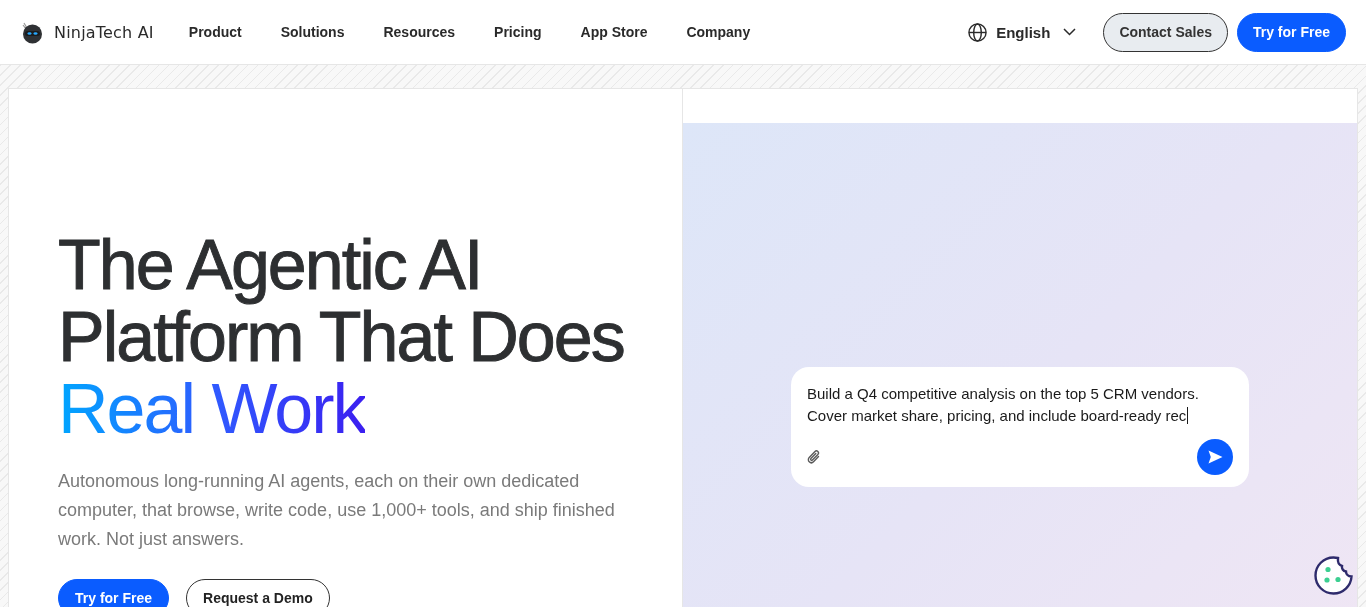 This screenshot has width=1366, height=607. I want to click on nav-link: Pricing, so click(518, 32).